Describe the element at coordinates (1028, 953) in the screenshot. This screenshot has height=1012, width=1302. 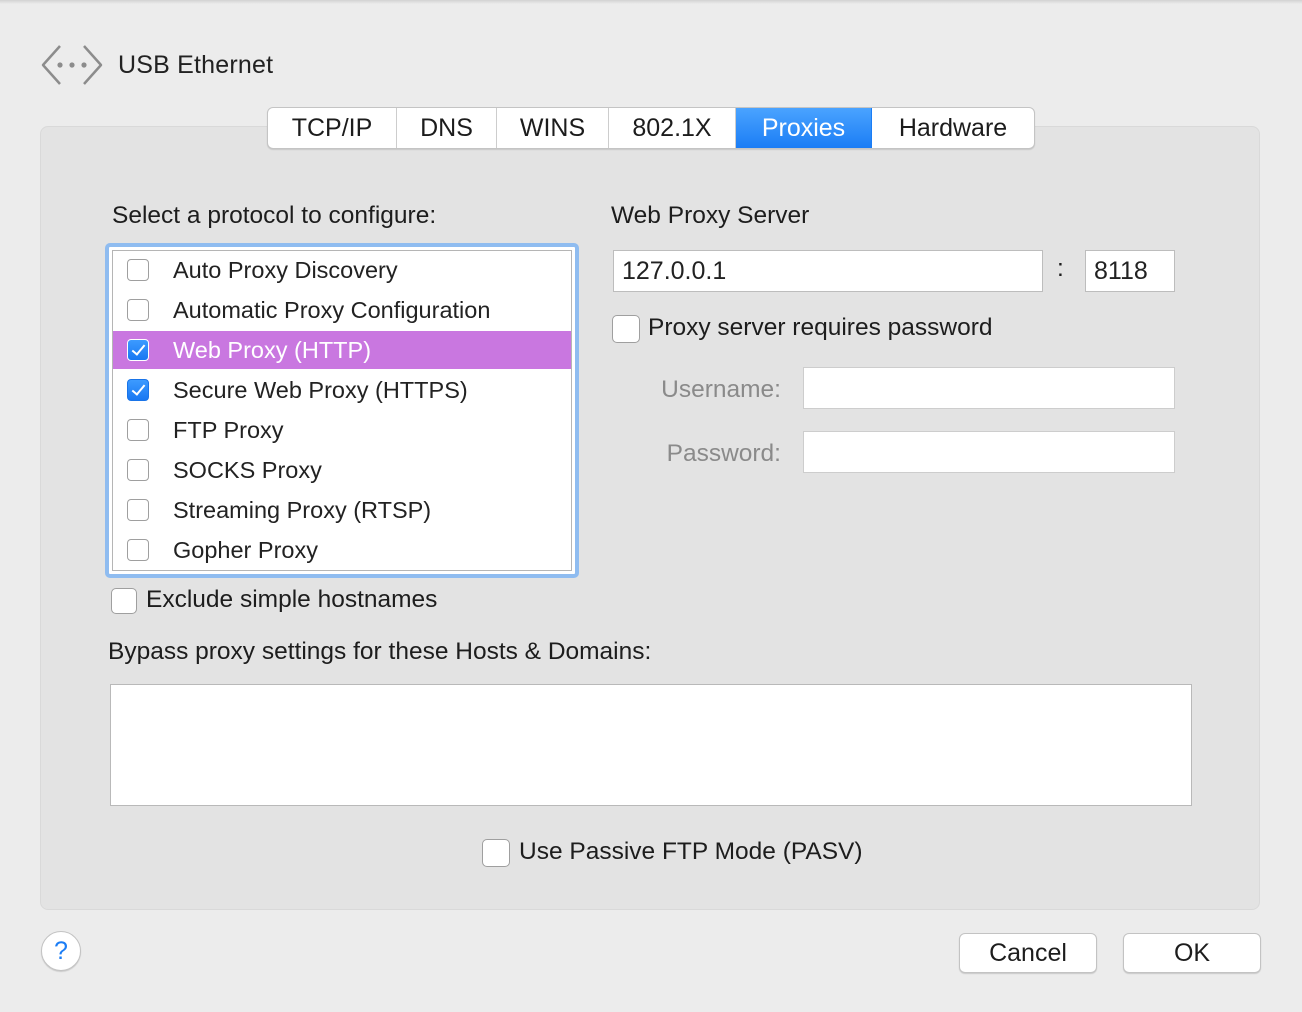
I see `cancel-button: Cancel` at that location.